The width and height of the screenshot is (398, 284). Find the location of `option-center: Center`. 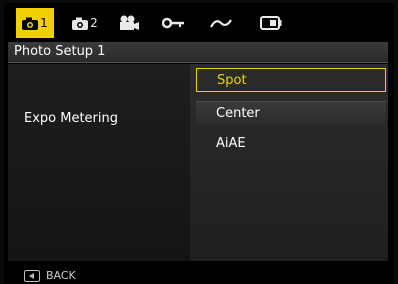

option-center: Center is located at coordinates (291, 113).